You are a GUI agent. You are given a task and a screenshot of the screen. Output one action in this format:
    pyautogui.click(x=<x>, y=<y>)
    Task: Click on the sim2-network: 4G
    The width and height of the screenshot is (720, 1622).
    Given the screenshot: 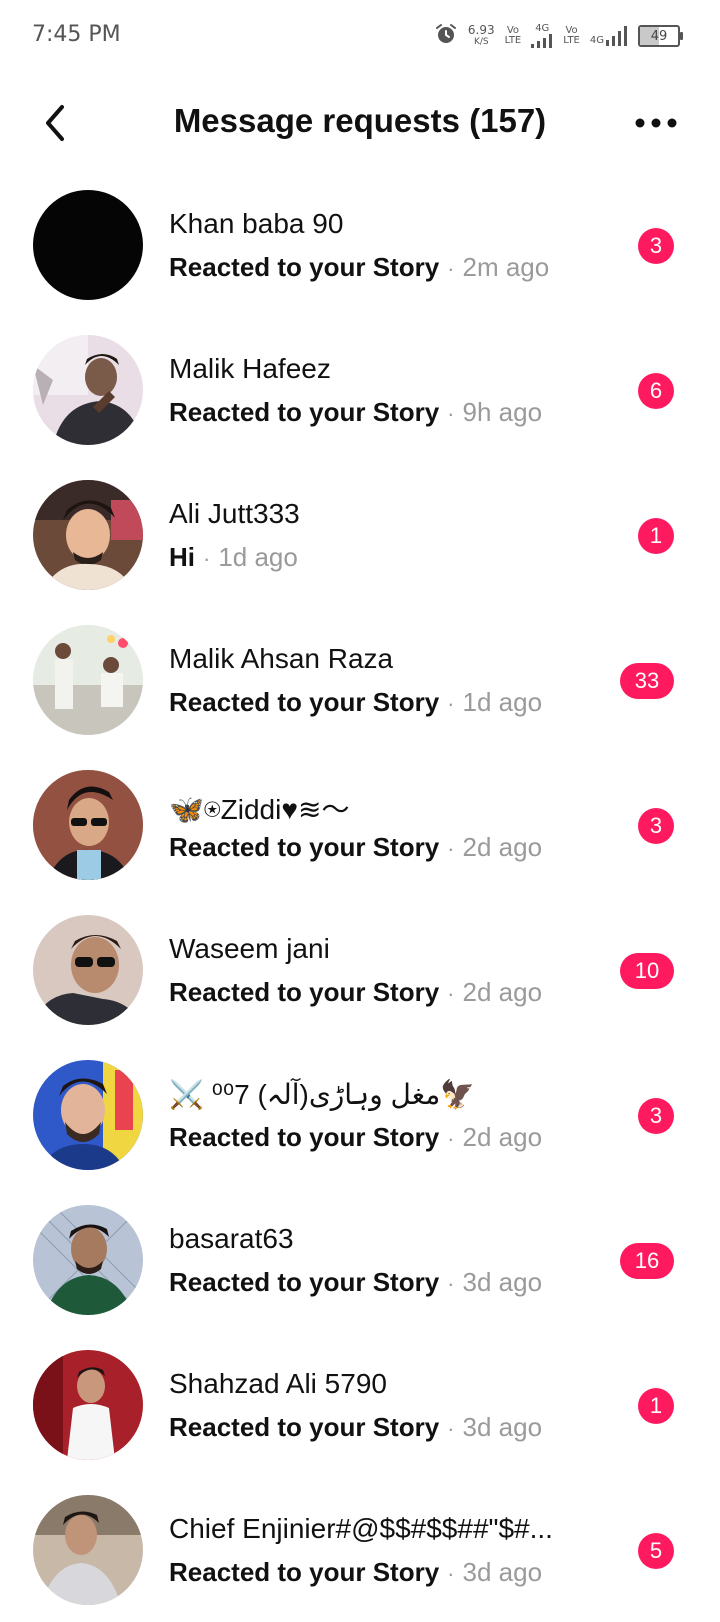 What is the action you would take?
    pyautogui.click(x=609, y=36)
    